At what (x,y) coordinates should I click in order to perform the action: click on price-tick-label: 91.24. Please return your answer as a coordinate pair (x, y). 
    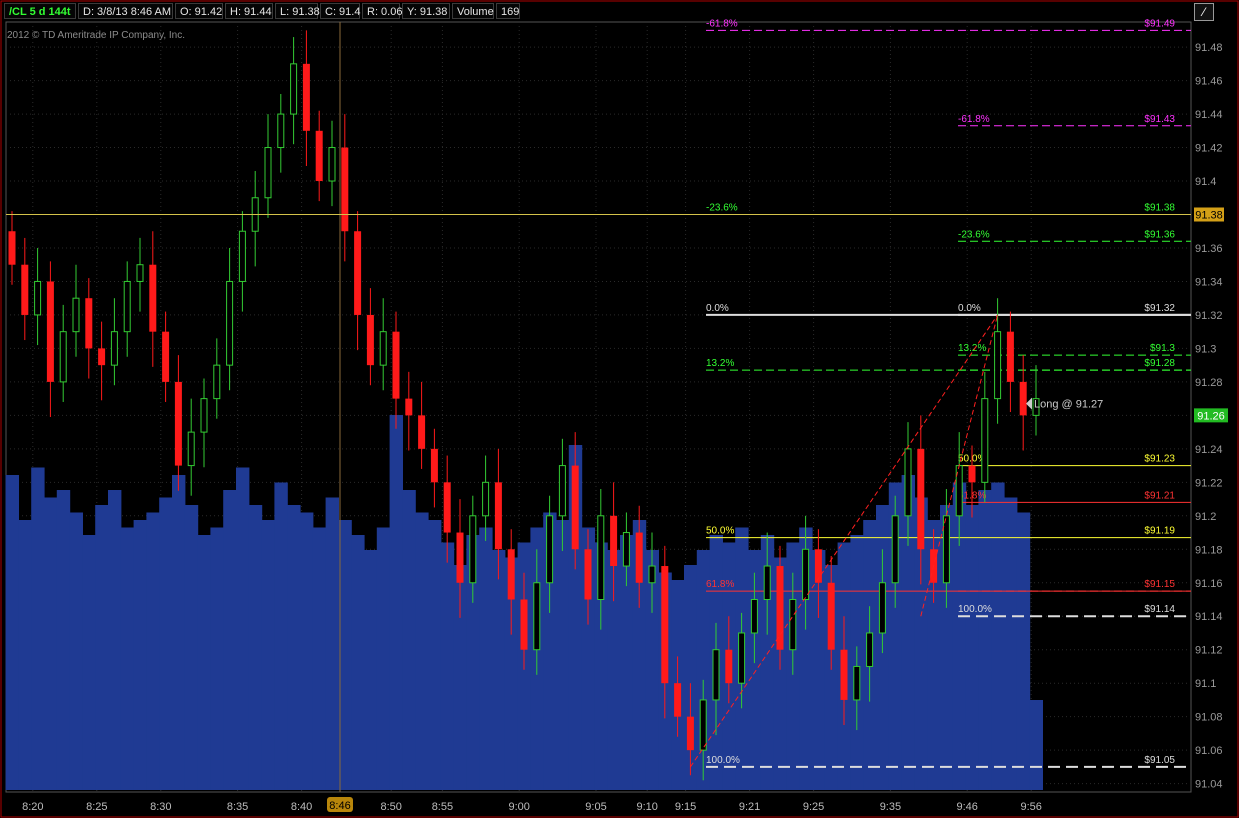
    Looking at the image, I should click on (1209, 450).